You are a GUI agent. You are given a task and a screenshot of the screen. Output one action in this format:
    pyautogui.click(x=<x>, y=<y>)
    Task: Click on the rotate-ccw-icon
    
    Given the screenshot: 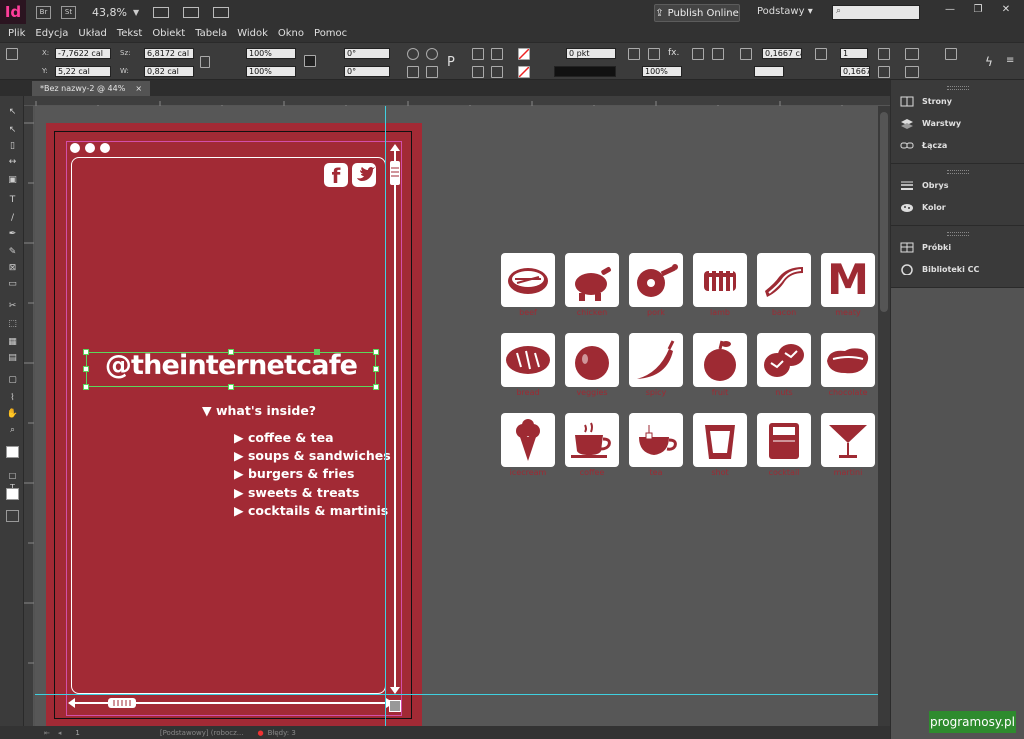 What is the action you would take?
    pyautogui.click(x=432, y=54)
    